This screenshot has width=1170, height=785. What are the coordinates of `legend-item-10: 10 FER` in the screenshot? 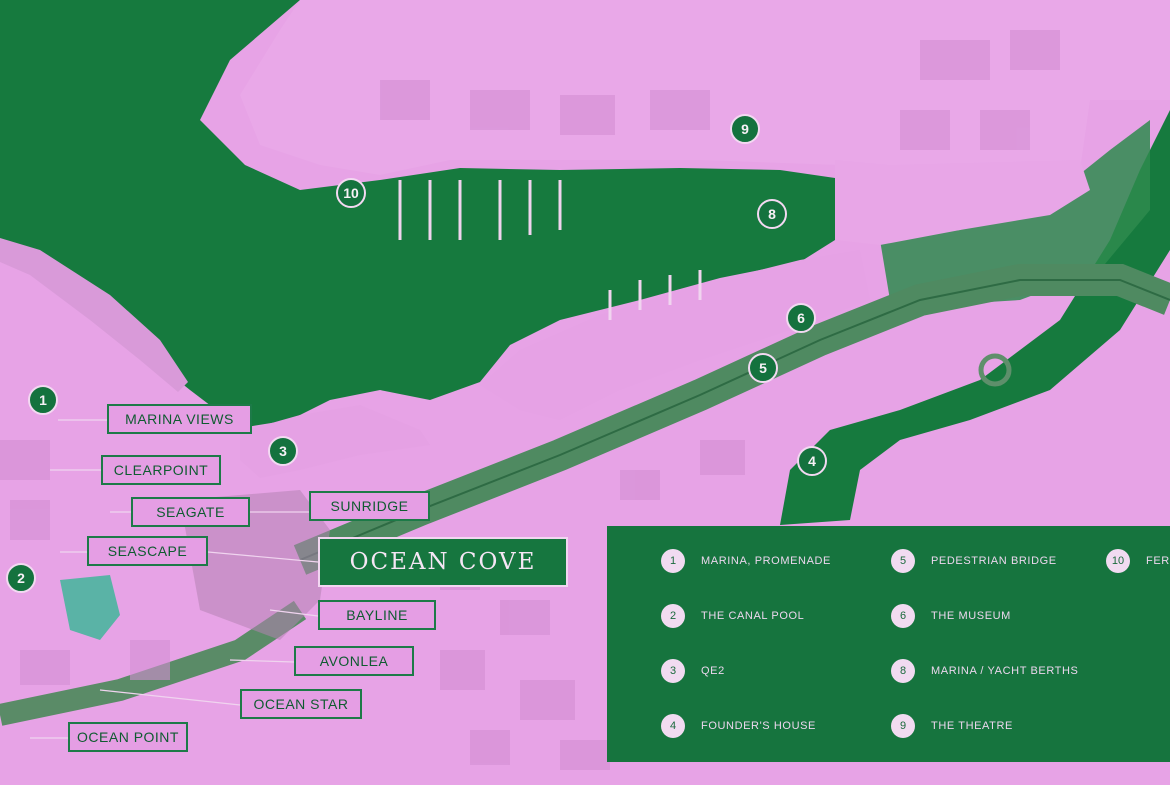 It's located at (1138, 561).